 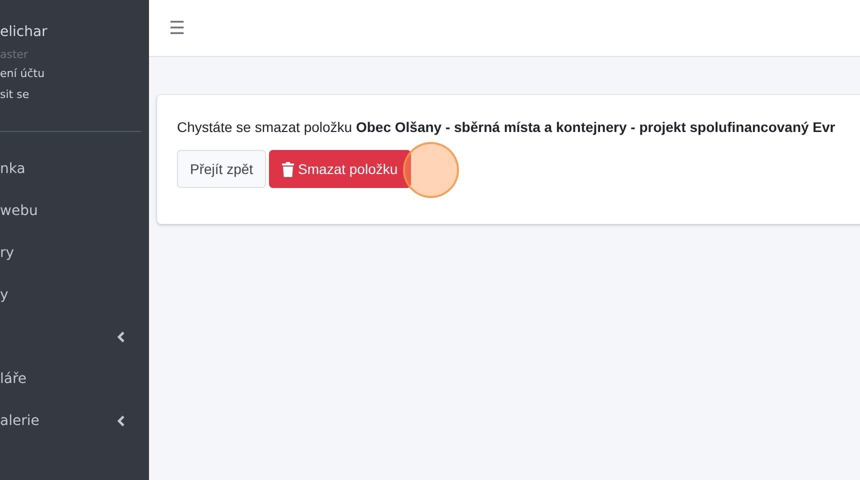 What do you see at coordinates (74, 211) in the screenshot?
I see `sidebar-item: webu` at bounding box center [74, 211].